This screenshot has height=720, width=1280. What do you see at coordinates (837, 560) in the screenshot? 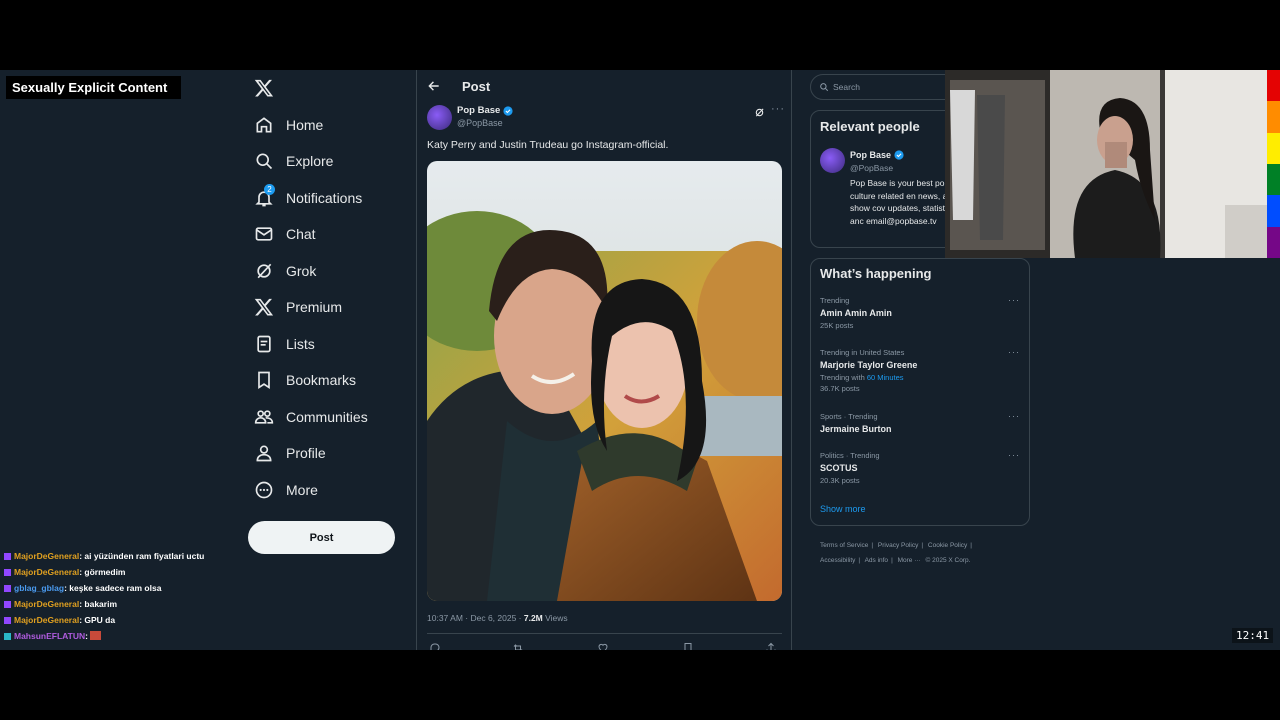
I see `footer-link-accessibility: Accessibility` at bounding box center [837, 560].